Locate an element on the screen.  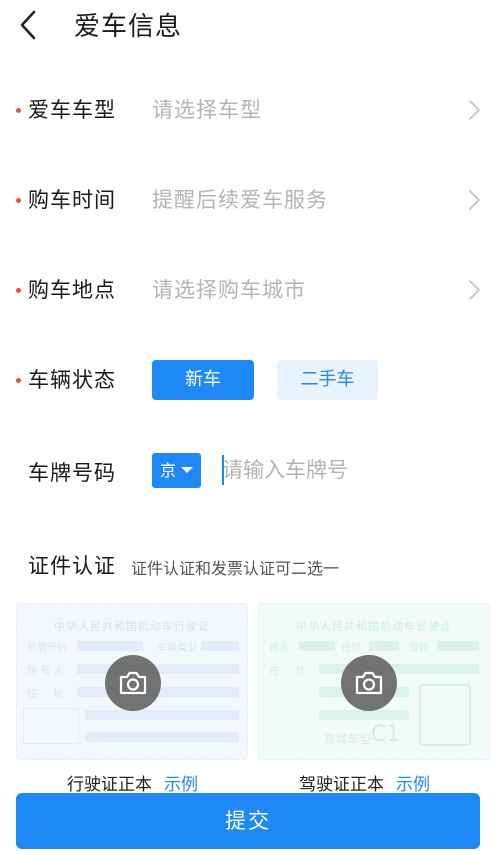
doc-field-decoration: 国籍 is located at coordinates (419, 648).